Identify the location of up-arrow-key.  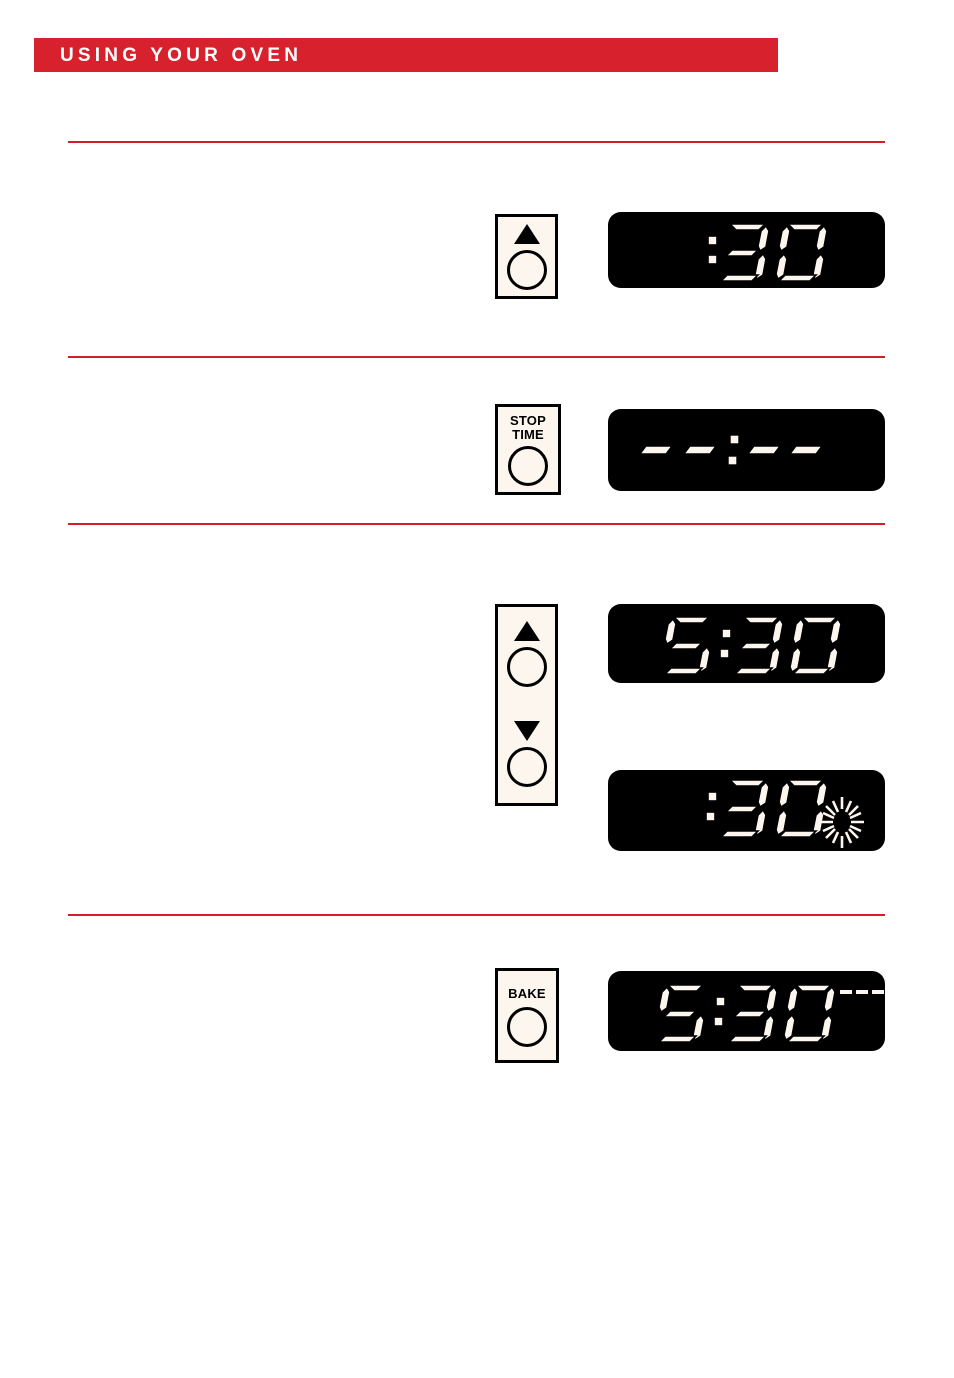
(526, 256).